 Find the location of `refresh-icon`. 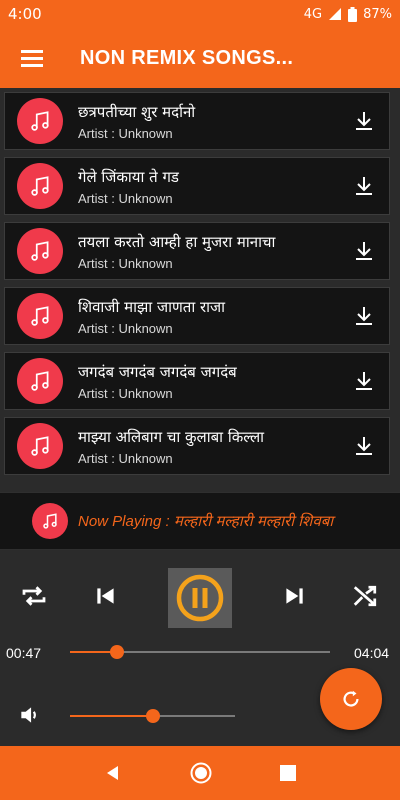

refresh-icon is located at coordinates (351, 698).